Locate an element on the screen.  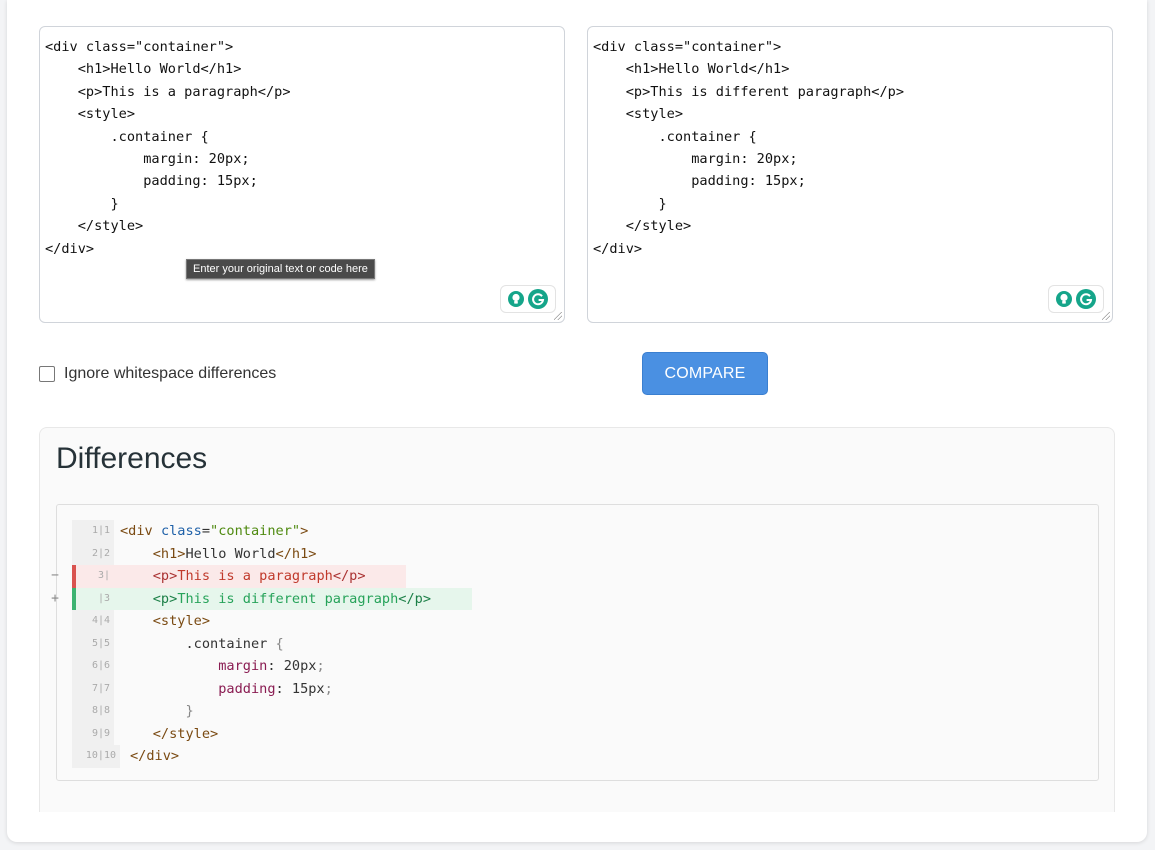
diff-line: 10|10 </div> is located at coordinates (577, 756).